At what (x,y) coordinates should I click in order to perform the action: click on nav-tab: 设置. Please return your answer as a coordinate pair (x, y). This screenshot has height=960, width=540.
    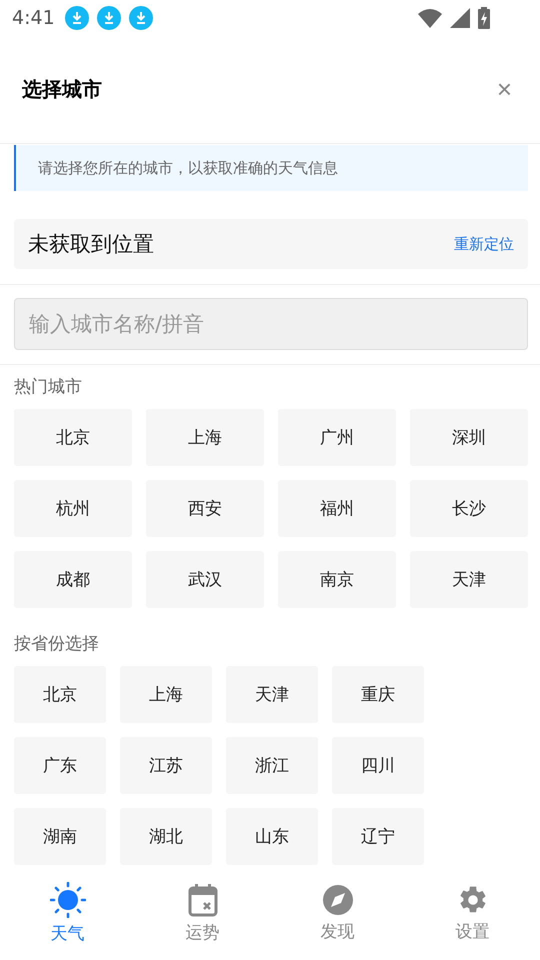
    Looking at the image, I should click on (472, 913).